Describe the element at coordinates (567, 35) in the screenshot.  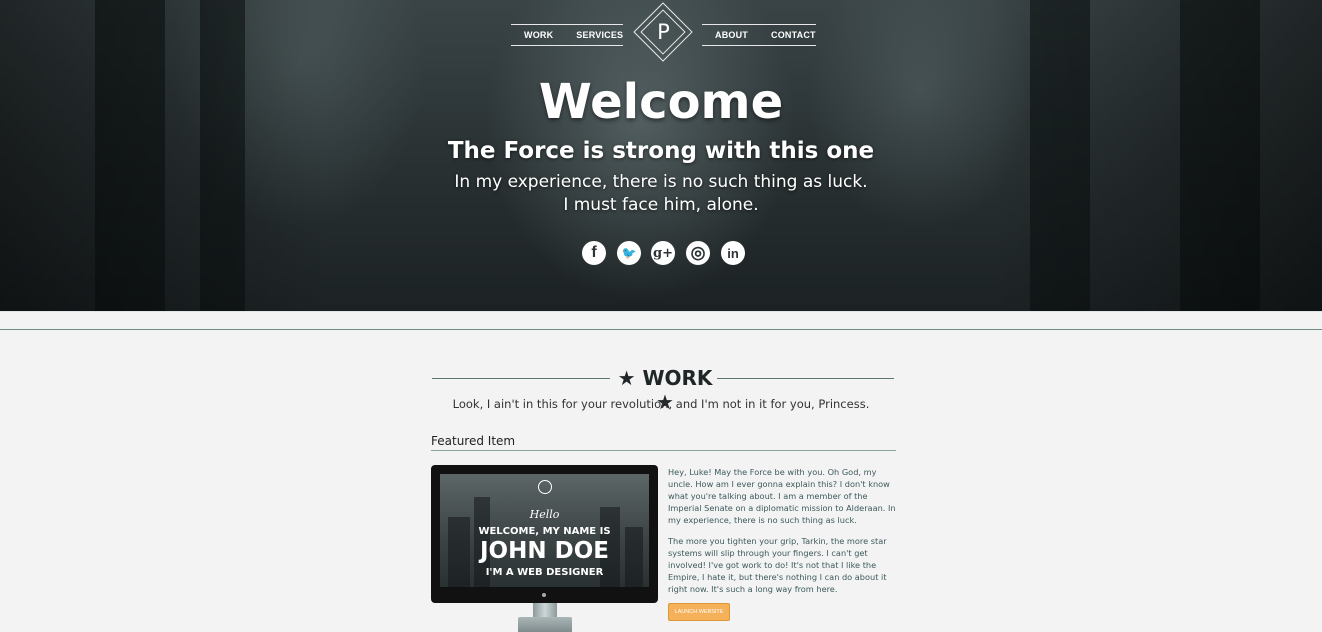
I see `nav-left: WORK SERVICES` at that location.